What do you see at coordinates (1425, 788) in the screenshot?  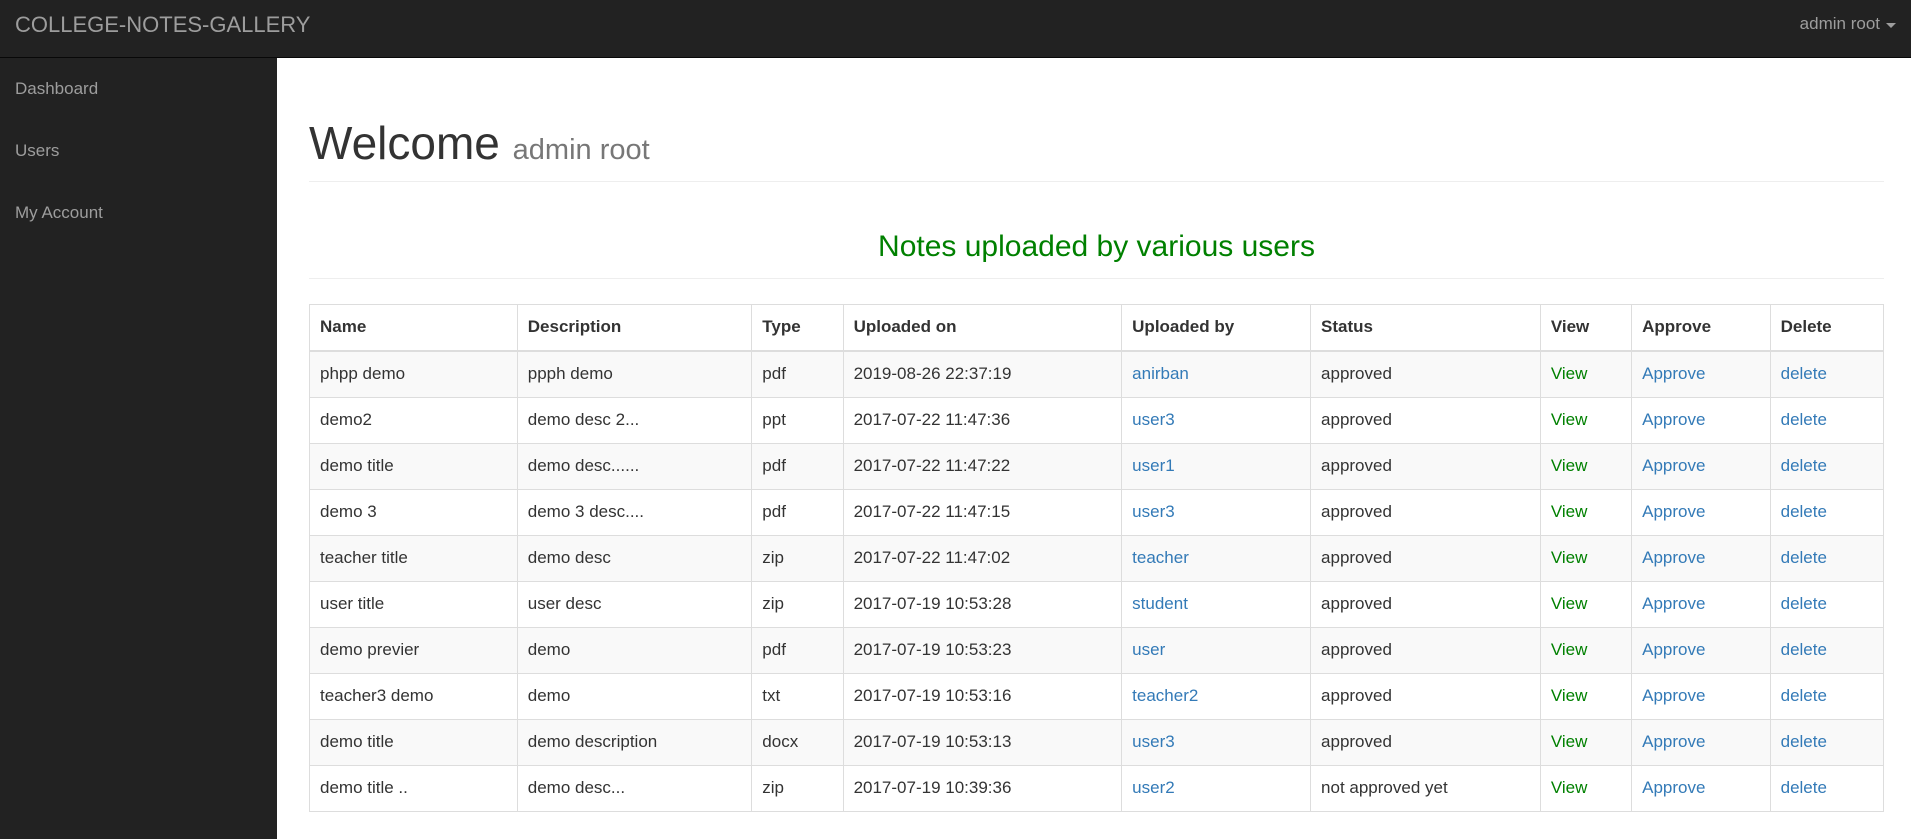 I see `table-cell: not approved yet` at bounding box center [1425, 788].